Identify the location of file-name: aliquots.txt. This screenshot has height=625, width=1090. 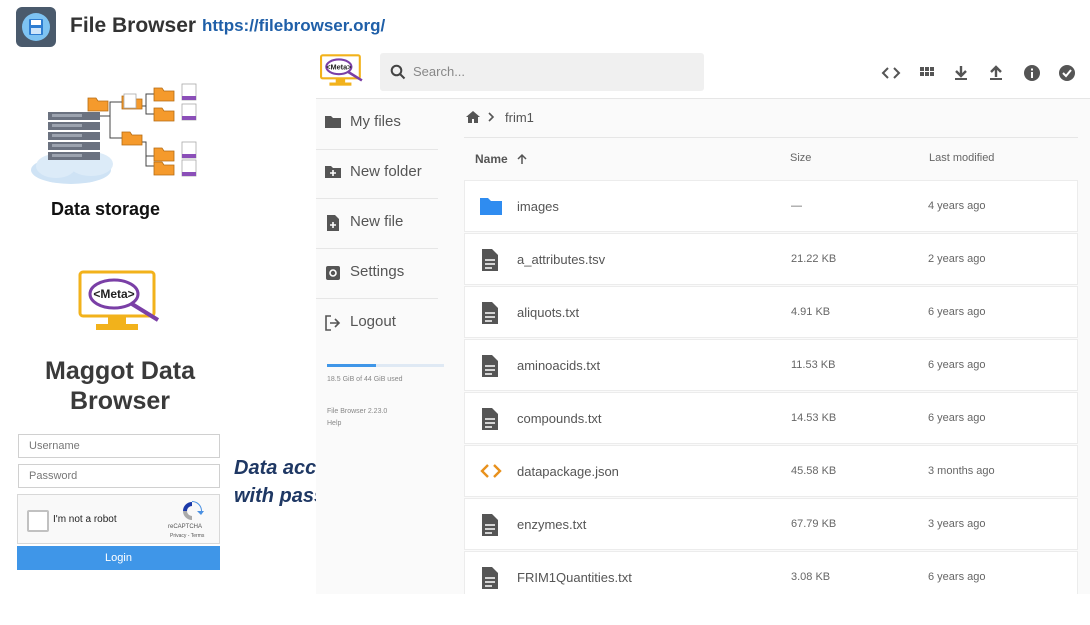
(548, 312).